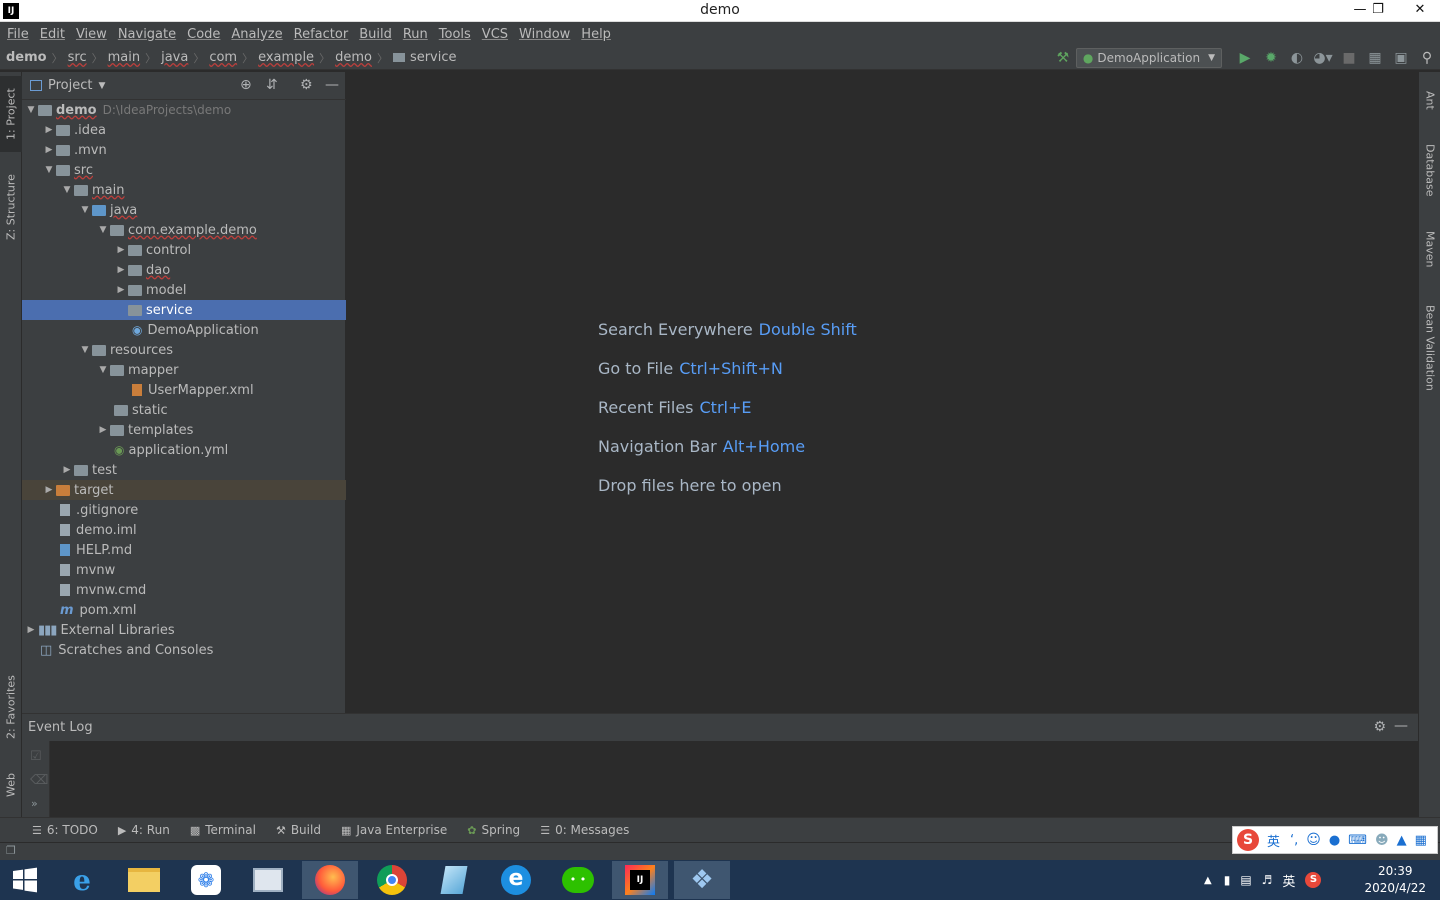  What do you see at coordinates (206, 880) in the screenshot?
I see `taskbar-baidu-netdisk: ❁` at bounding box center [206, 880].